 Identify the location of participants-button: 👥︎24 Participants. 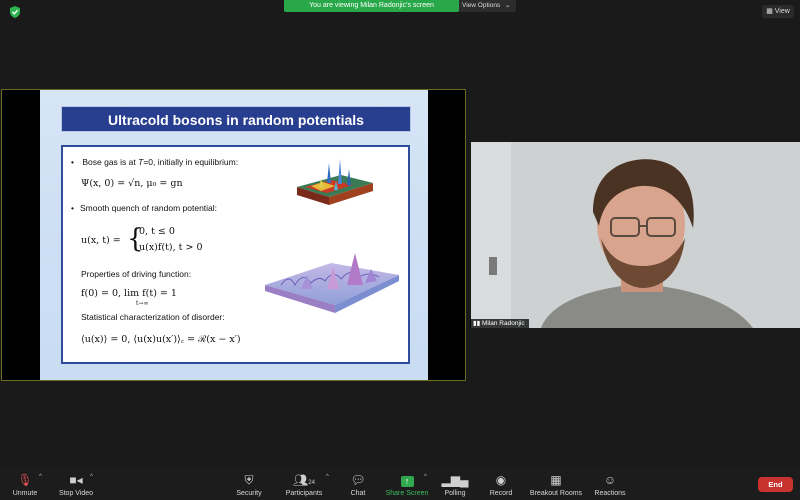
(304, 484).